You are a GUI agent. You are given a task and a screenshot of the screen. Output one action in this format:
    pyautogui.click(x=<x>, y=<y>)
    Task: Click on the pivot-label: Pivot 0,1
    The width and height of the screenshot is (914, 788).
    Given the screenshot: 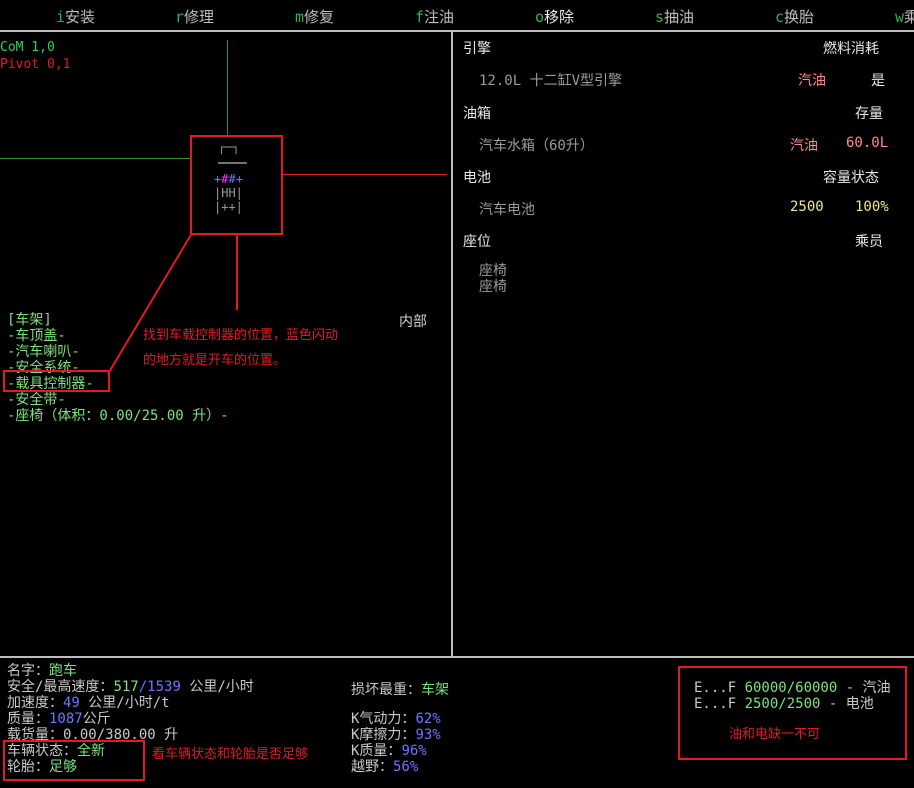 What is the action you would take?
    pyautogui.click(x=35, y=64)
    